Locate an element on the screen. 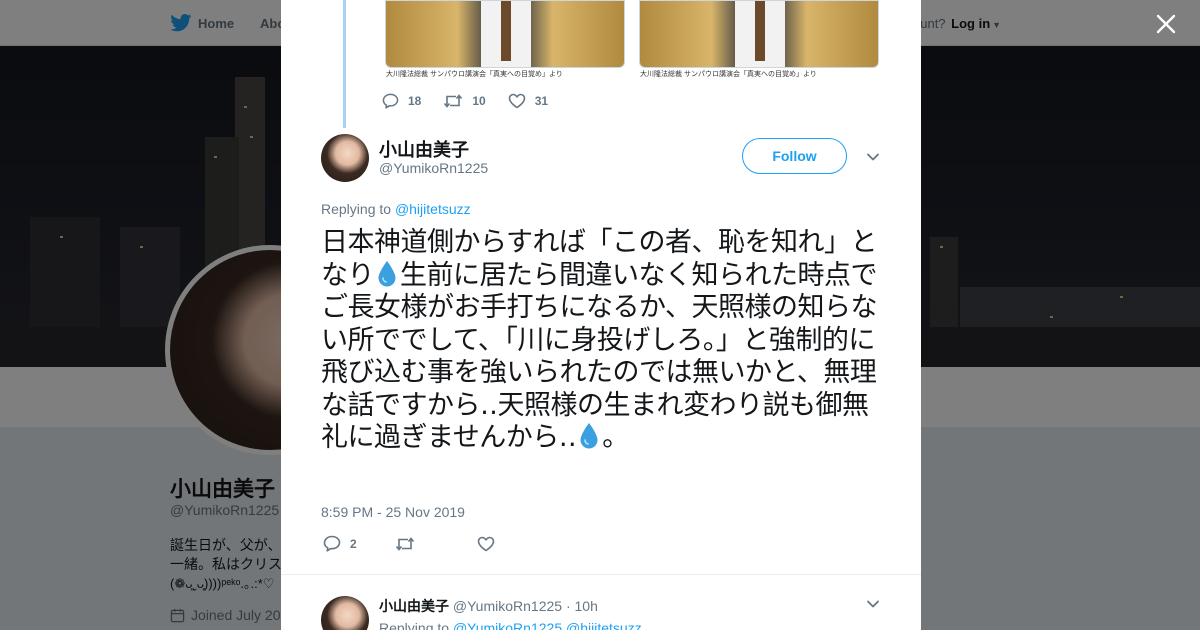 This screenshot has width=1200, height=630. follow-button: Follow is located at coordinates (794, 156).